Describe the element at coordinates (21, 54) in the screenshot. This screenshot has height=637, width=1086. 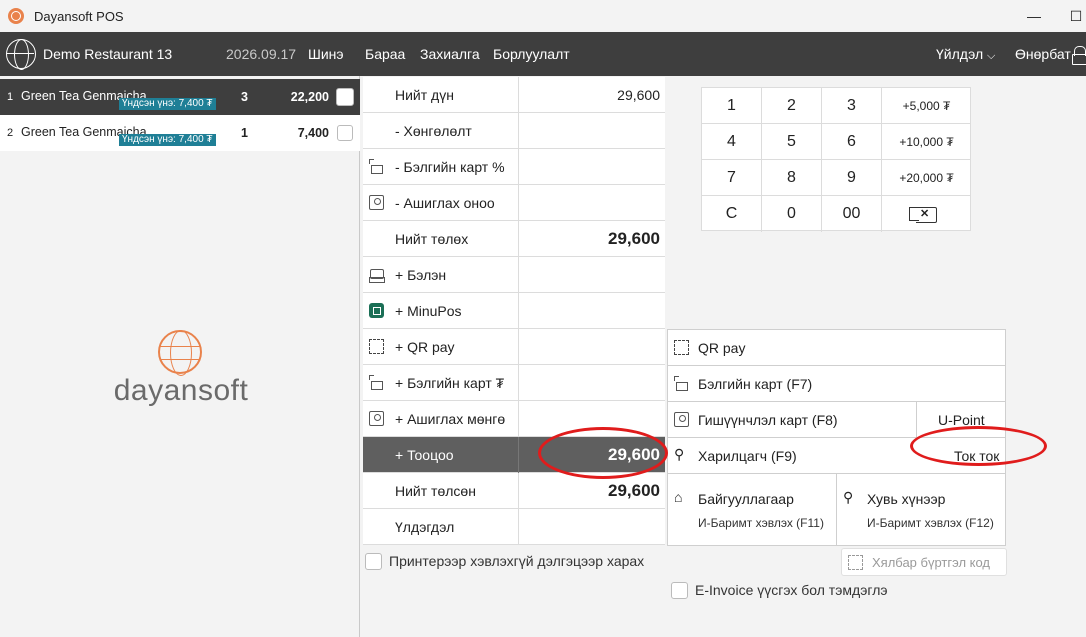
I see `globe-icon` at that location.